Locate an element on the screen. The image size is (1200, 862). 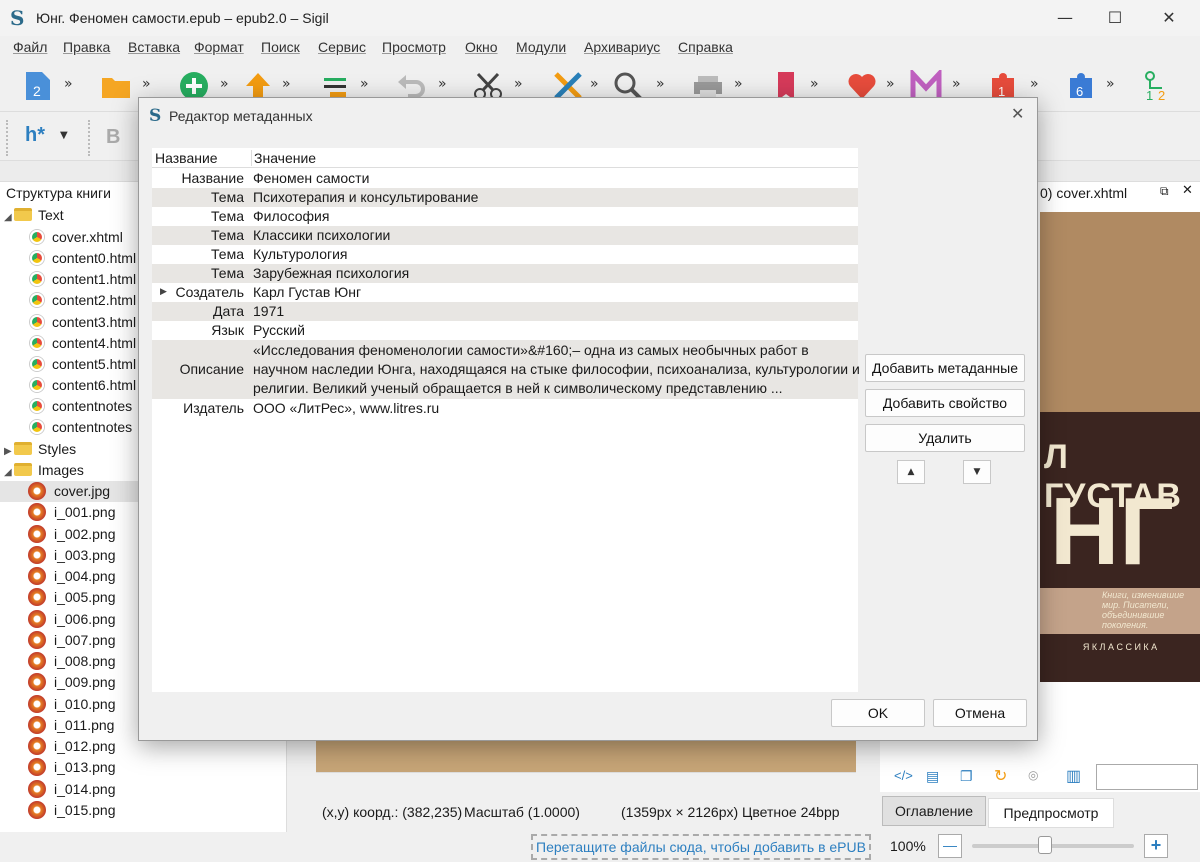
table-row: Издатель ООО «ЛитРес», www.litres.ru is located at coordinates (505, 408).